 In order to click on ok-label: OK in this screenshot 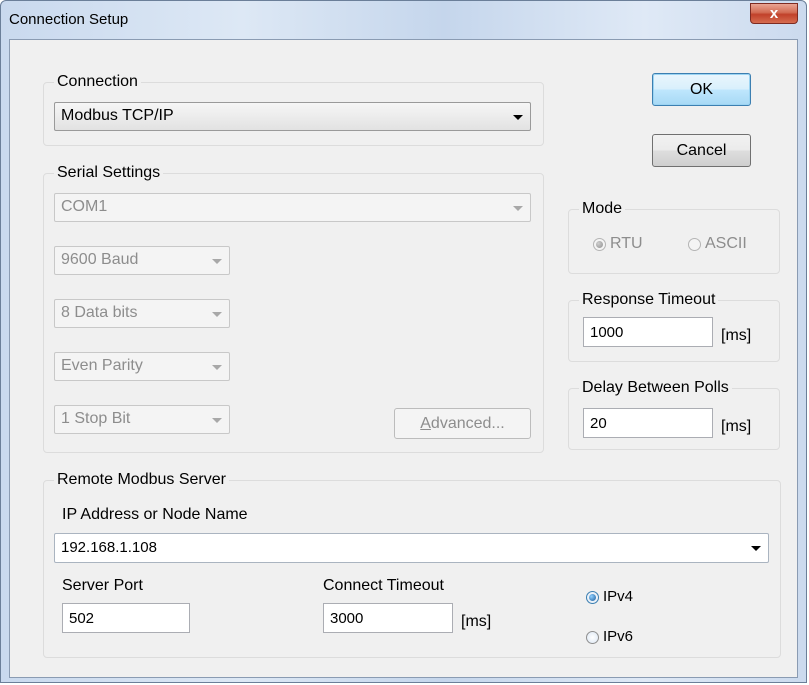, I will do `click(701, 89)`.